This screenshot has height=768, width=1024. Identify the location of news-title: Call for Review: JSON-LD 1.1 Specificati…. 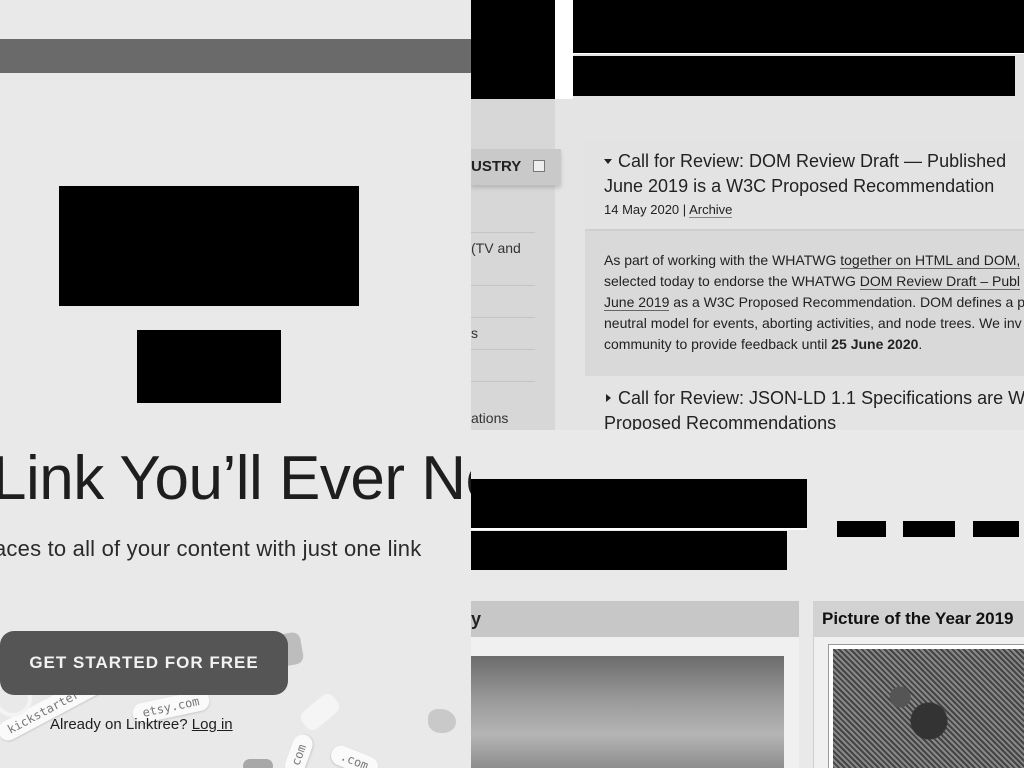
(814, 398).